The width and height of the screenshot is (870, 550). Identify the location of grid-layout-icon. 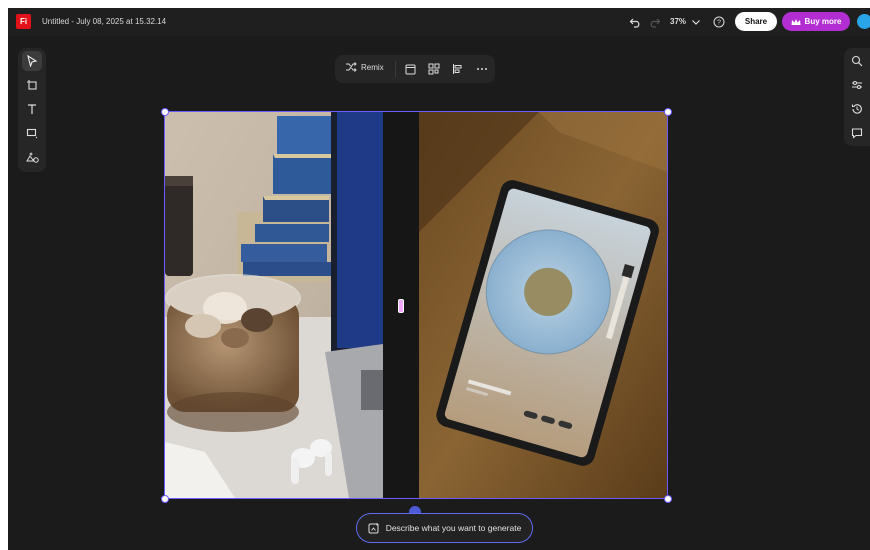
(434, 69).